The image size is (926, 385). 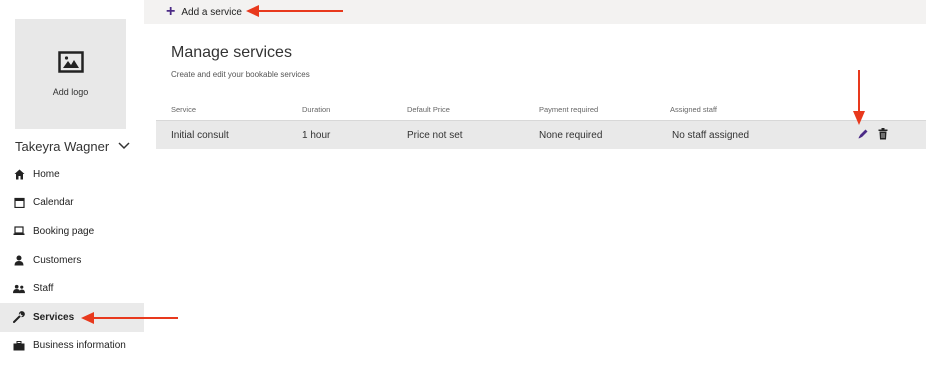 I want to click on plus-icon: +, so click(x=171, y=11).